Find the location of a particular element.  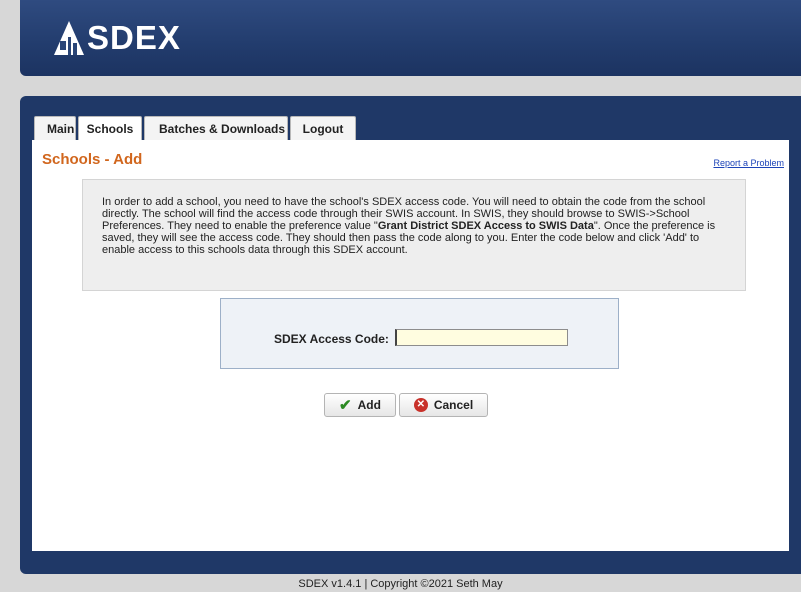

cancel-x-icon: ✕ is located at coordinates (420, 405).